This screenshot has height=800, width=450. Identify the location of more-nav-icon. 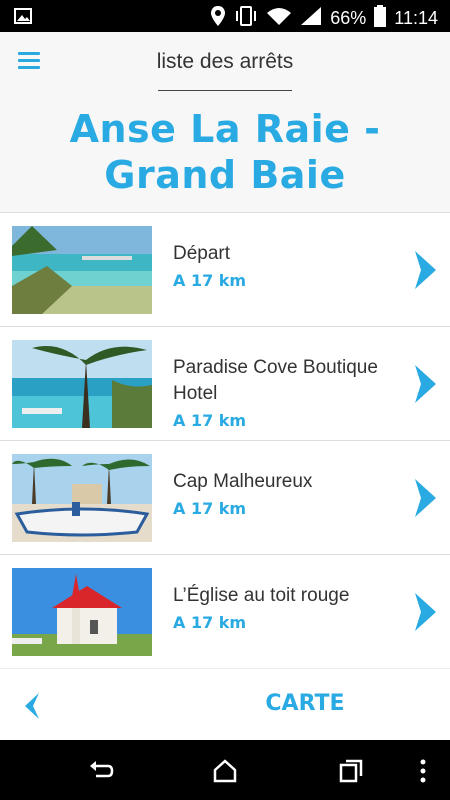
(423, 771).